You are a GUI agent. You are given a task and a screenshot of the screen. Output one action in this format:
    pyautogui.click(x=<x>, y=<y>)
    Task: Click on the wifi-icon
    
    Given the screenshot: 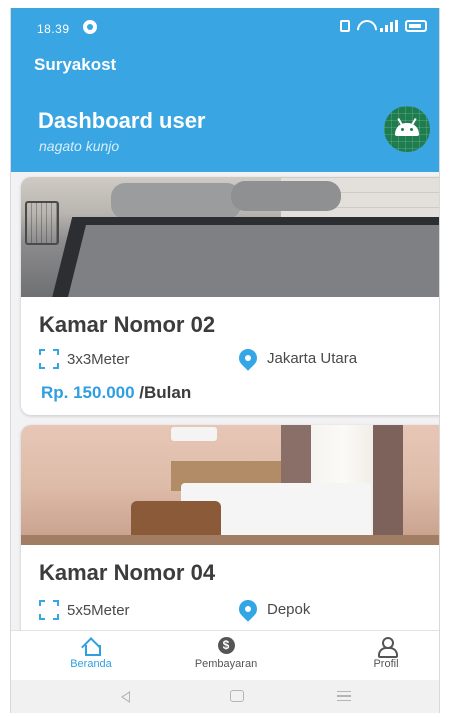 What is the action you would take?
    pyautogui.click(x=365, y=26)
    